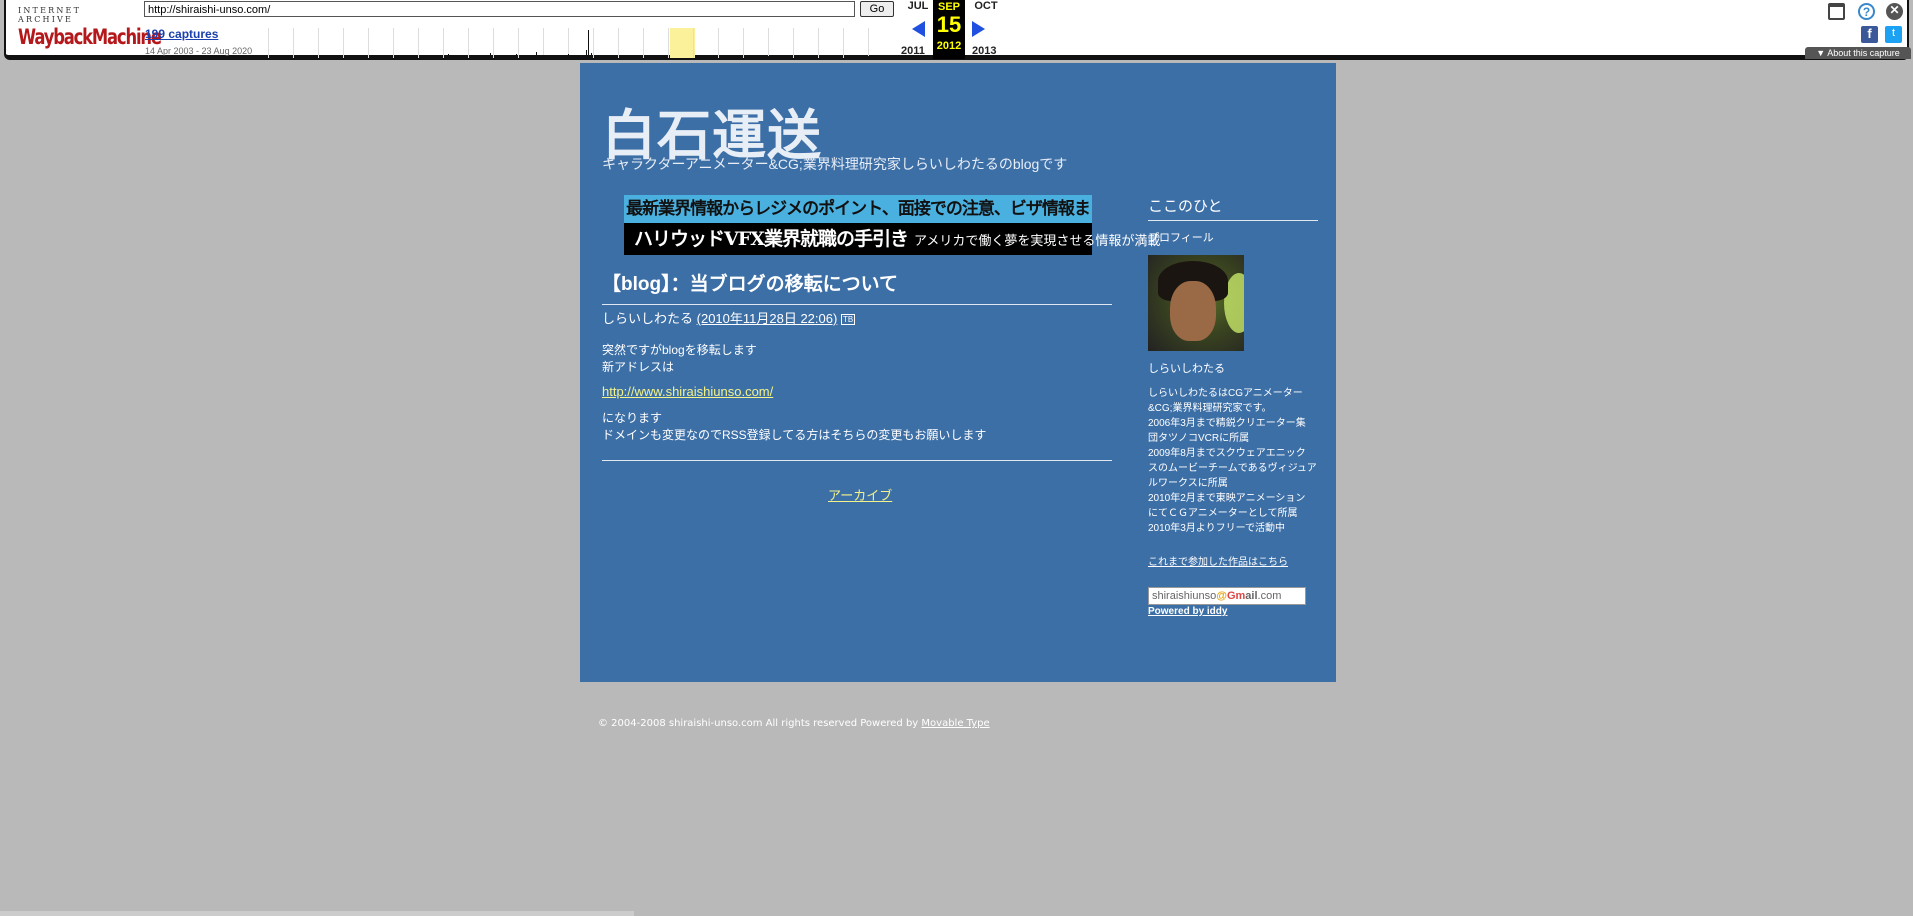 This screenshot has height=916, width=1913. What do you see at coordinates (648, 318) in the screenshot?
I see `entry-author: しらいしわたる` at bounding box center [648, 318].